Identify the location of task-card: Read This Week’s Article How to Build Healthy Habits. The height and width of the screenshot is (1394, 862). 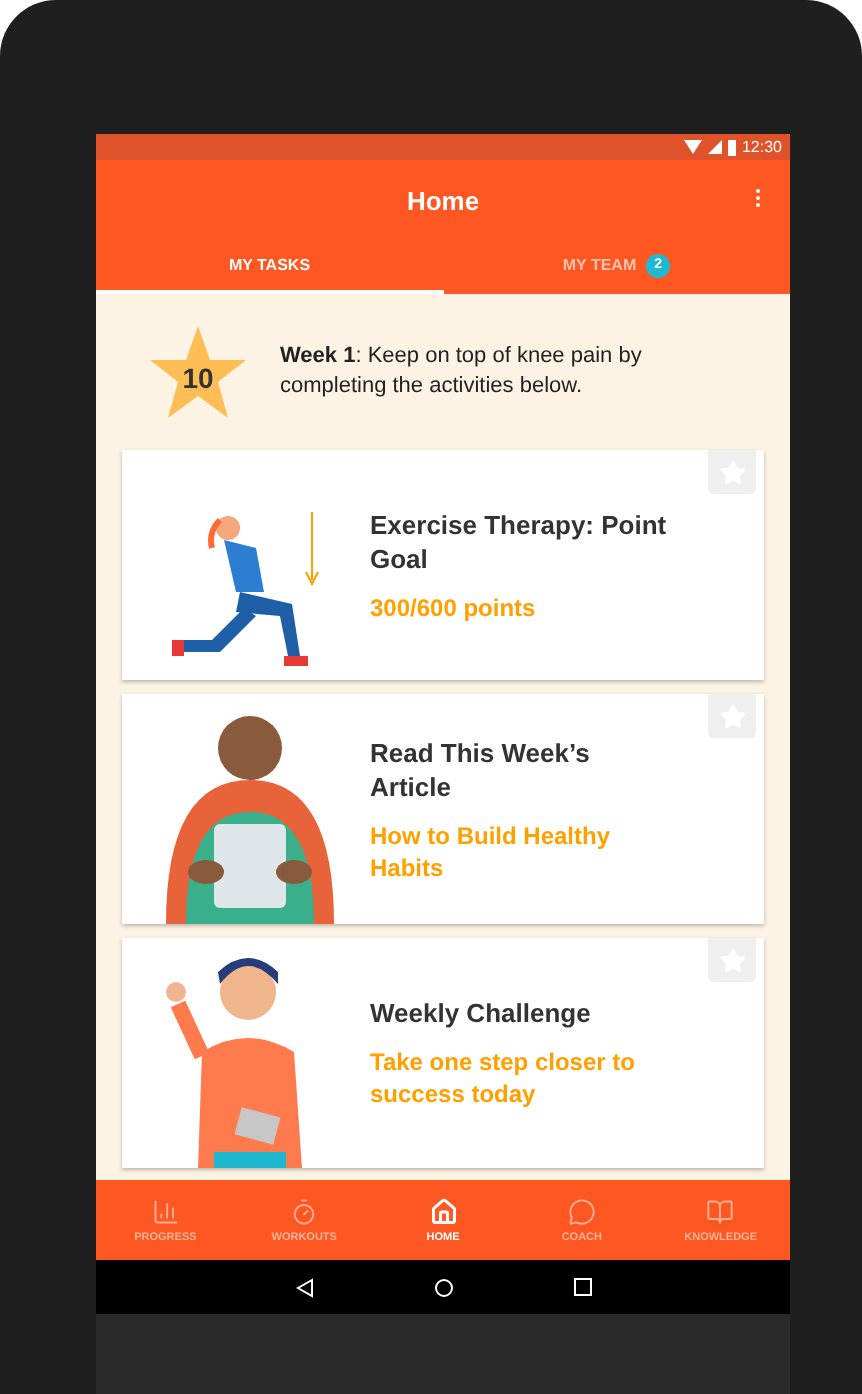
(443, 809).